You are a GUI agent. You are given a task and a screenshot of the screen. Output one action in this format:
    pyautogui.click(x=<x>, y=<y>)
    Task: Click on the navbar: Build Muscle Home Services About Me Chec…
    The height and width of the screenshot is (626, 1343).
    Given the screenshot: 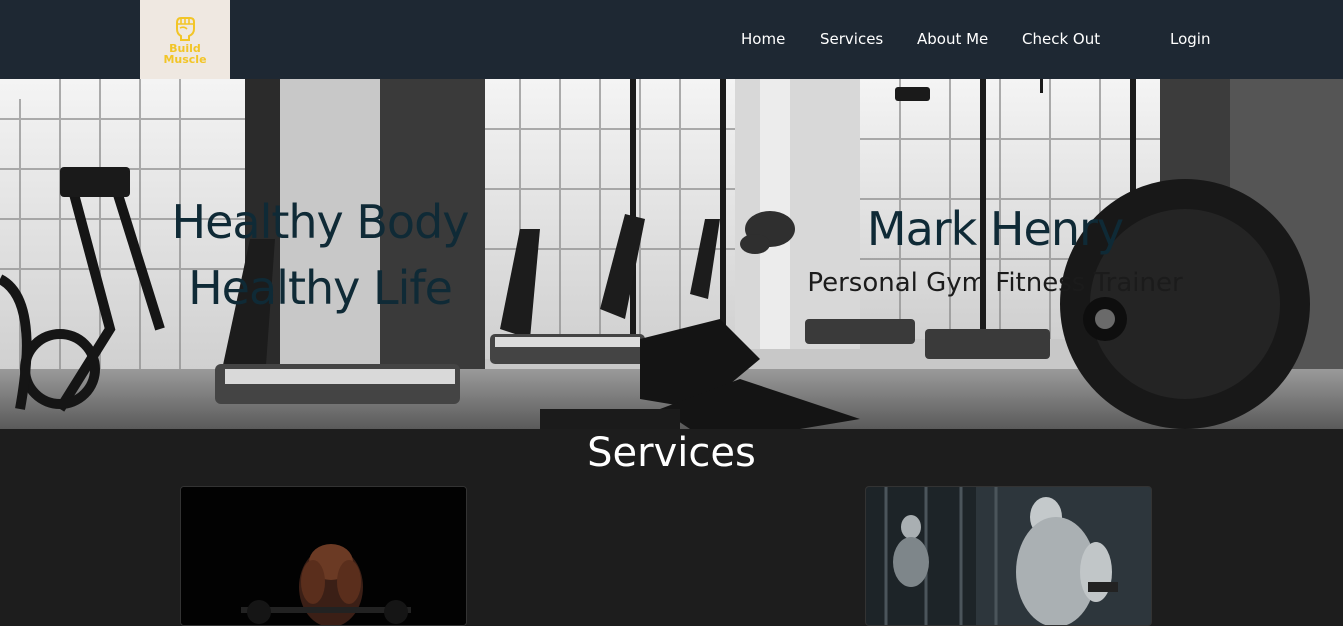 What is the action you would take?
    pyautogui.click(x=671, y=39)
    